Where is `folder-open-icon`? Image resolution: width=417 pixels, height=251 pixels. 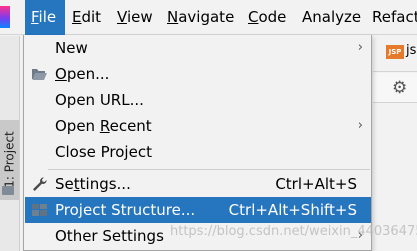
folder-open-icon is located at coordinates (39, 74).